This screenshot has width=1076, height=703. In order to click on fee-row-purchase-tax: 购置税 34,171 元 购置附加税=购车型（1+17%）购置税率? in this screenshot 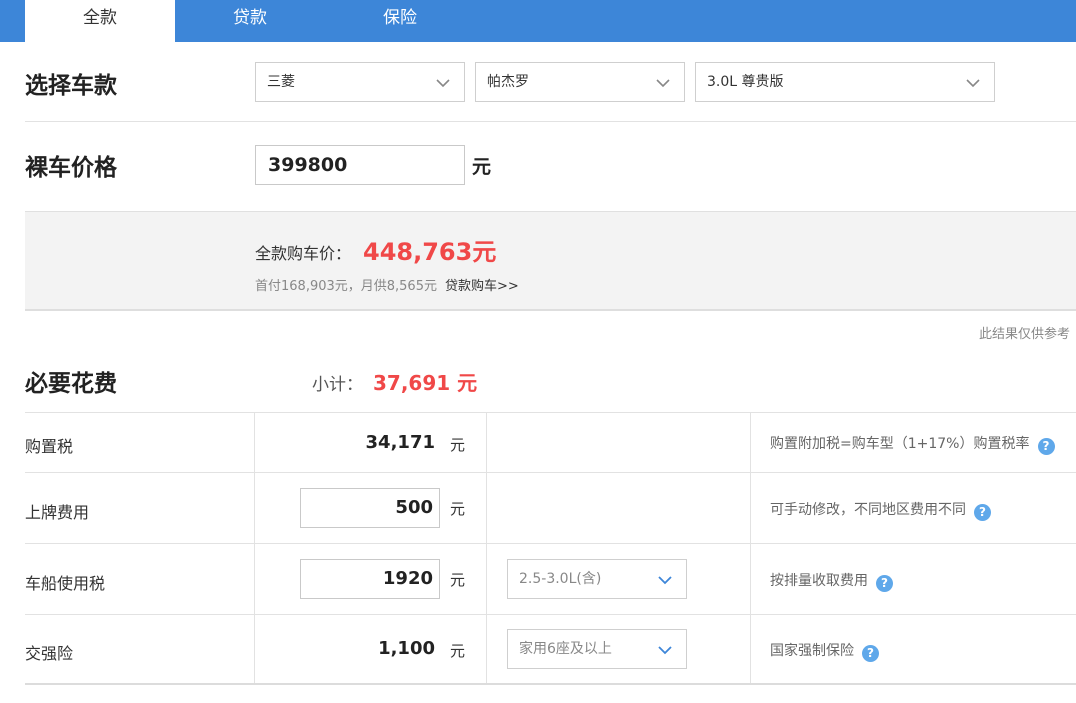, I will do `click(550, 442)`.